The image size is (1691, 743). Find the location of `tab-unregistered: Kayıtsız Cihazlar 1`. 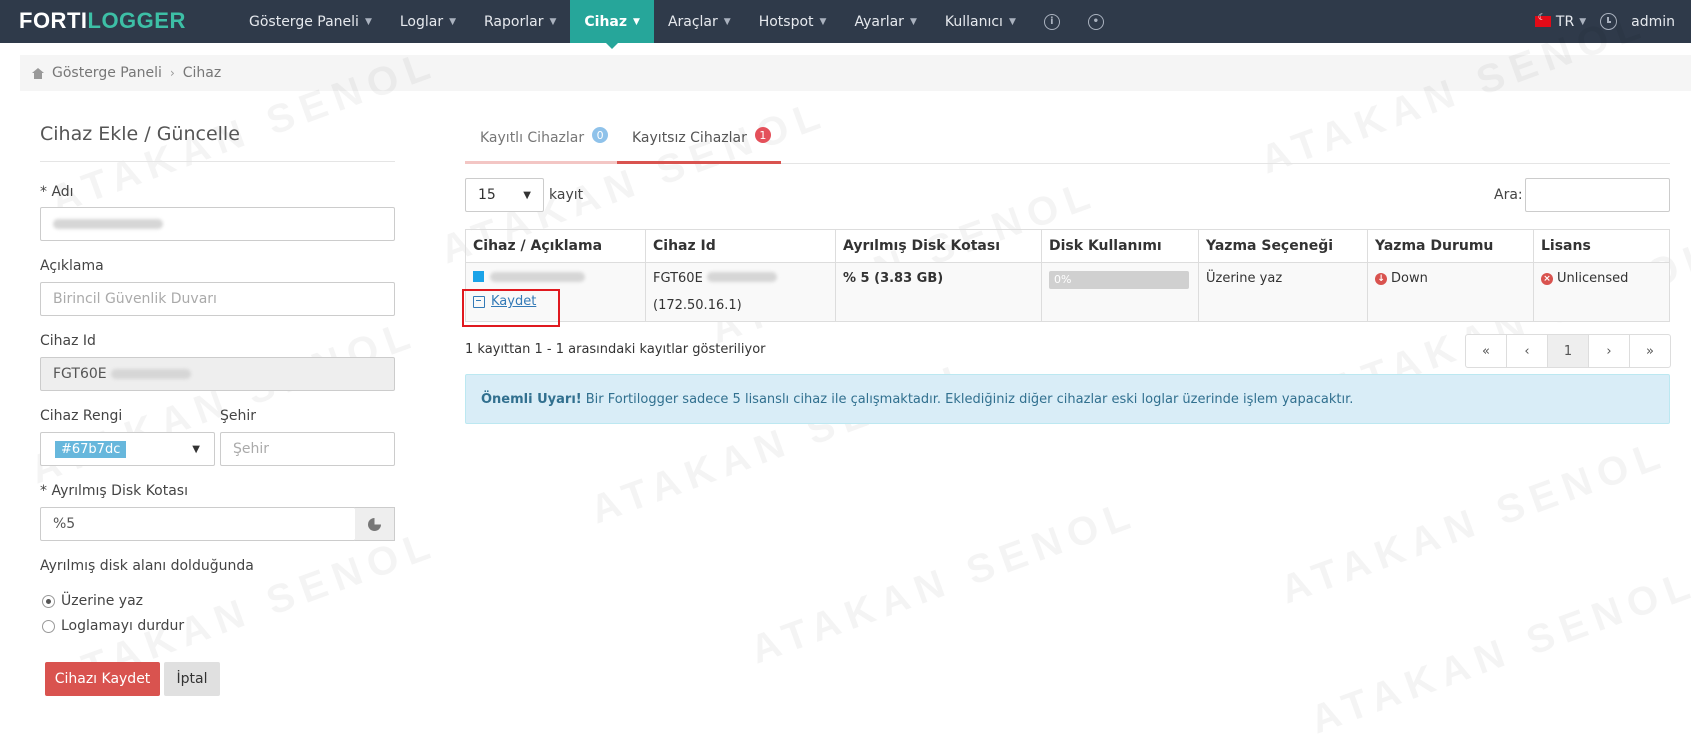

tab-unregistered: Kayıtsız Cihazlar 1 is located at coordinates (699, 145).